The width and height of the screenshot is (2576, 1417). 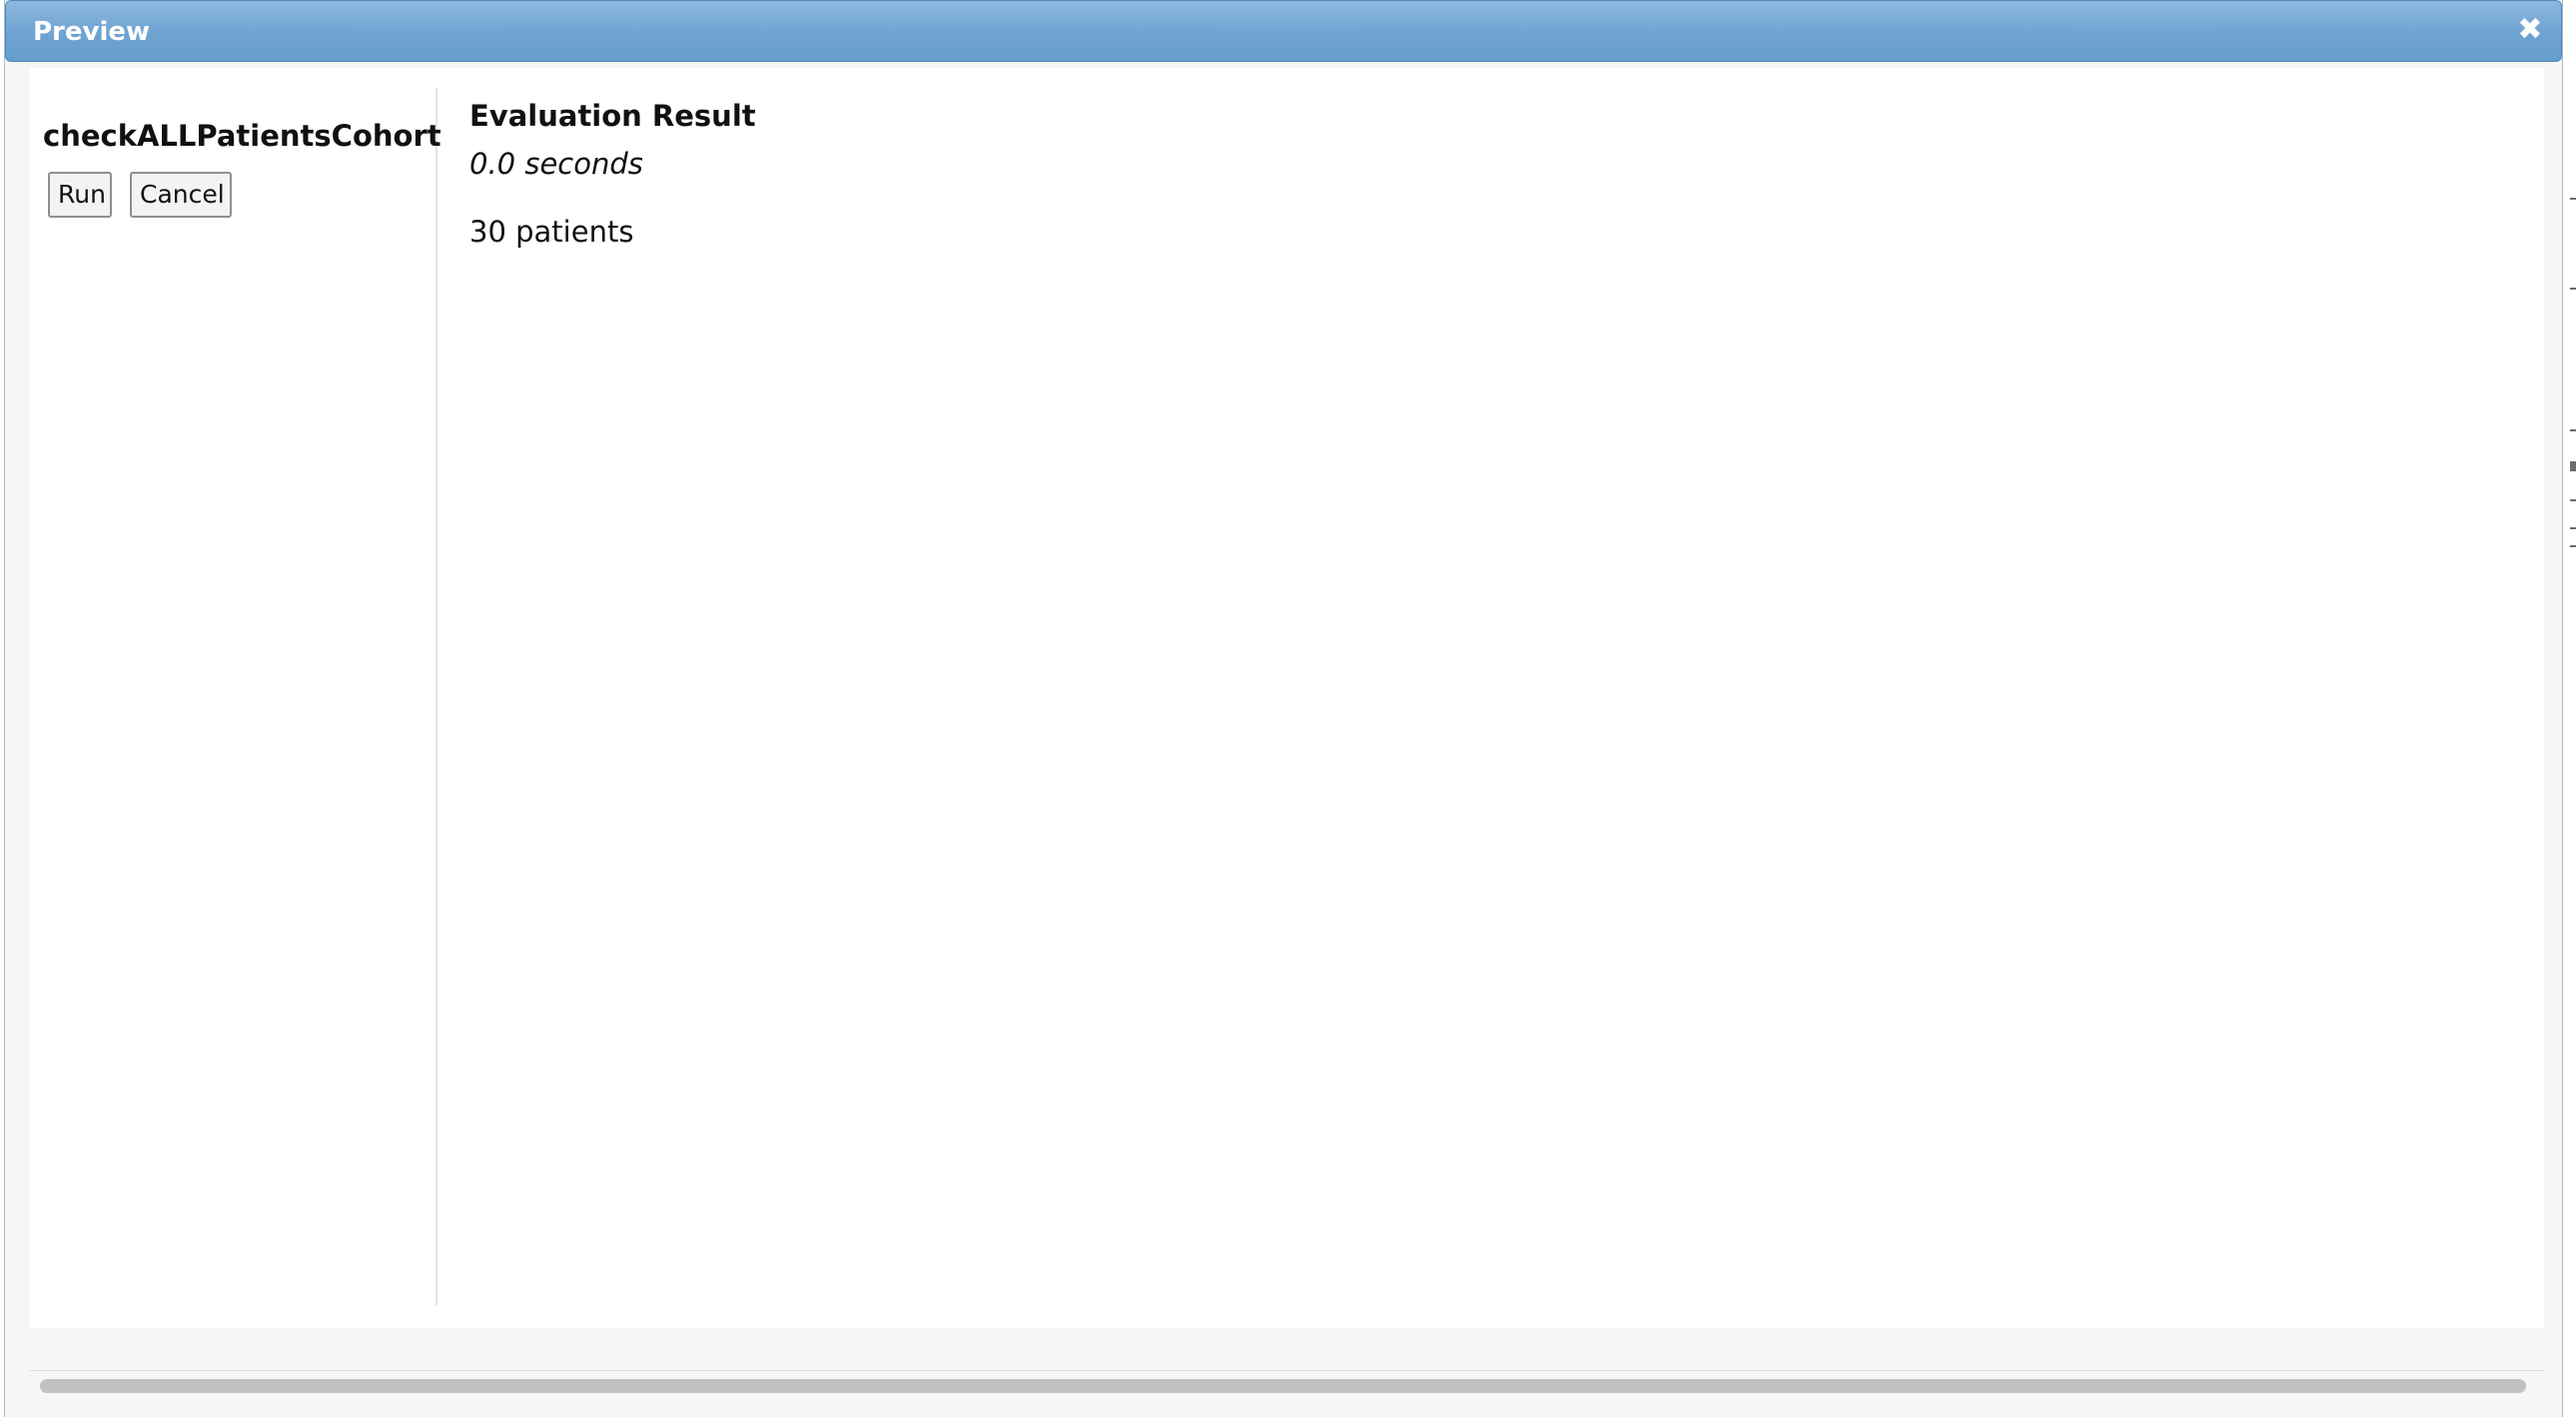 What do you see at coordinates (551, 232) in the screenshot?
I see `patient-count: 30 patients` at bounding box center [551, 232].